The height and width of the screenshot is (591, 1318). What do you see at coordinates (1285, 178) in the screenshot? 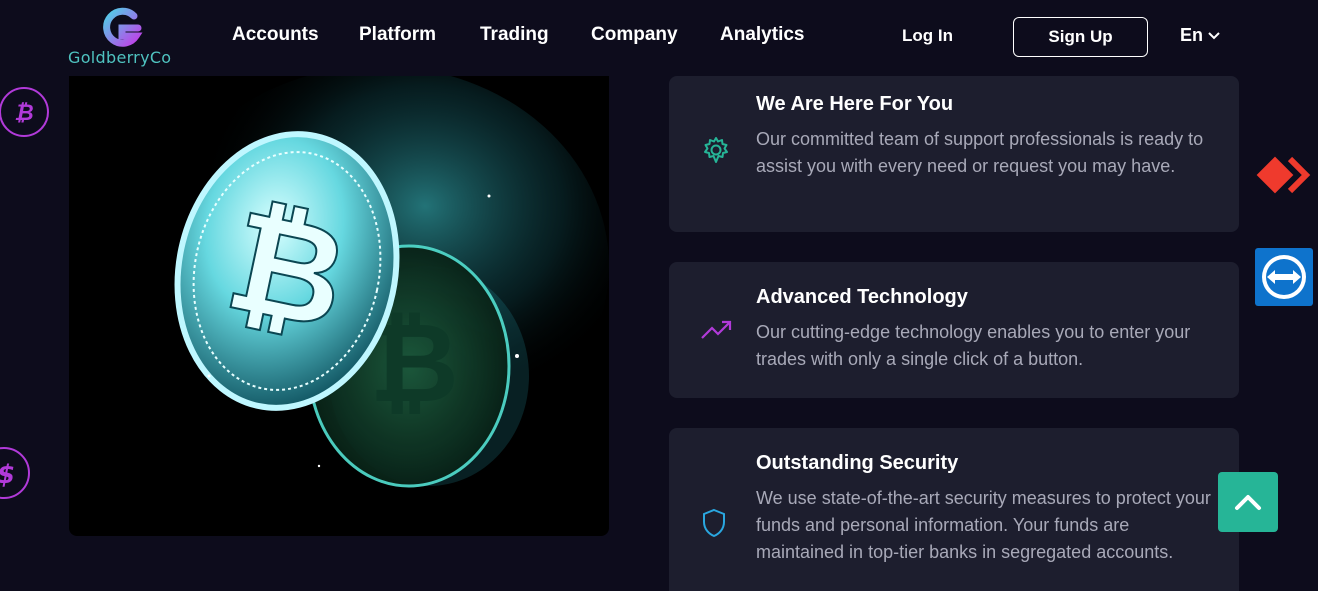
I see `anydesk-icon` at bounding box center [1285, 178].